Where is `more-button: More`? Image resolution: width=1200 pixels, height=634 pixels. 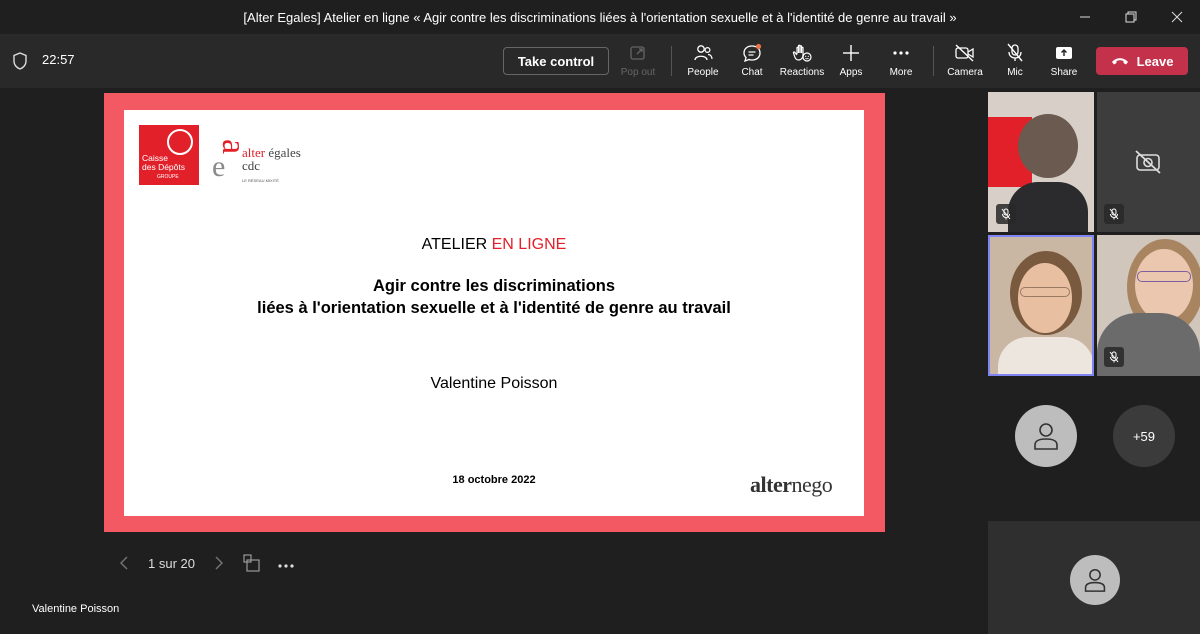 more-button: More is located at coordinates (901, 62).